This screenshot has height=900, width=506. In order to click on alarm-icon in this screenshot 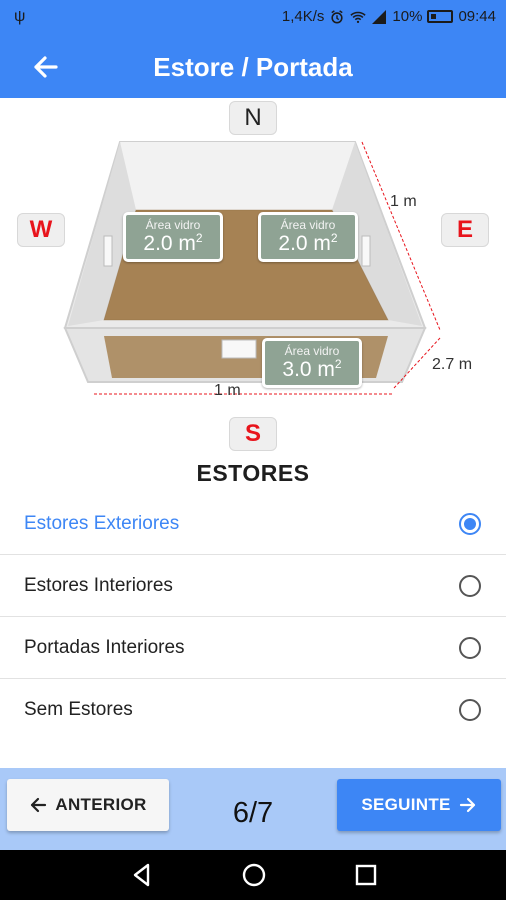, I will do `click(337, 16)`.